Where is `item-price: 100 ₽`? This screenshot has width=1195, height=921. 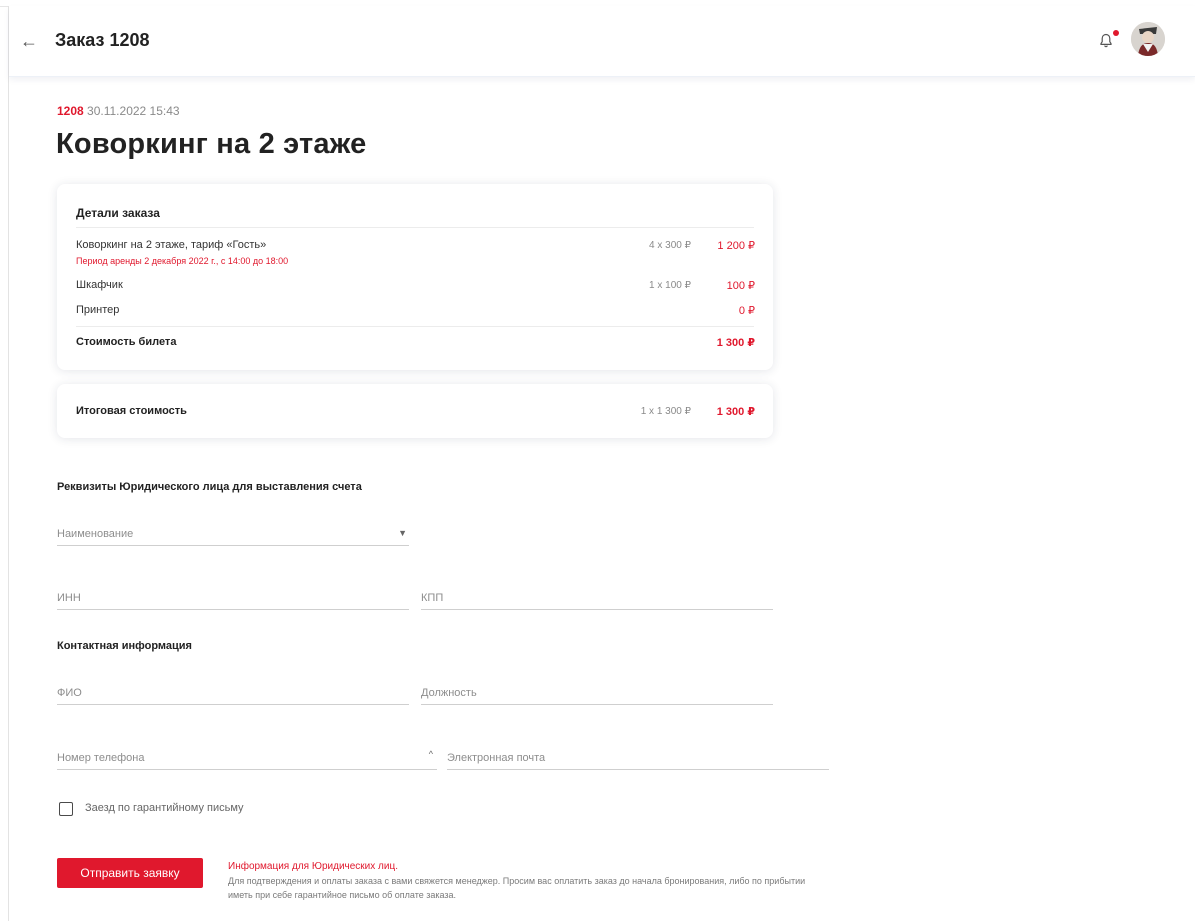
item-price: 100 ₽ is located at coordinates (740, 286).